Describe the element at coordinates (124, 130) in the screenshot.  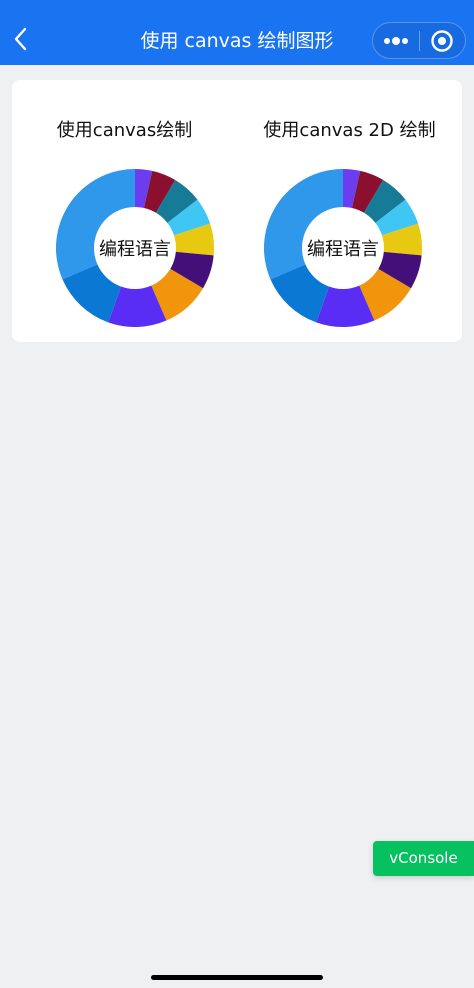
I see `chart-title: 使用canvas绘制` at that location.